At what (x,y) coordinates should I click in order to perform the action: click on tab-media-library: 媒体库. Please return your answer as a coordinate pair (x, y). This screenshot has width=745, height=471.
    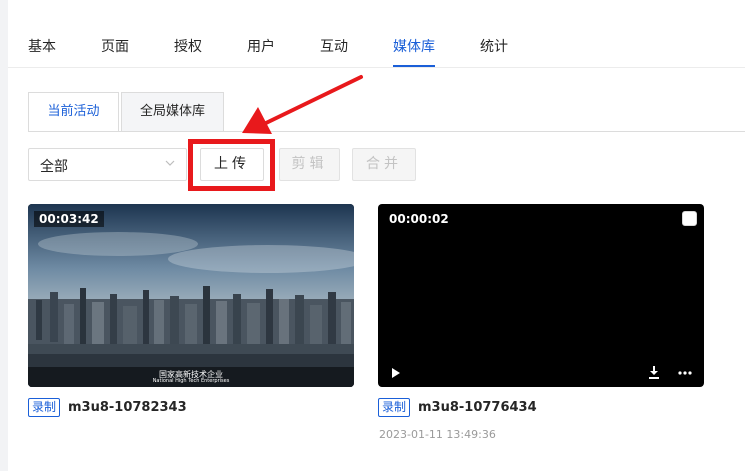
    Looking at the image, I should click on (414, 46).